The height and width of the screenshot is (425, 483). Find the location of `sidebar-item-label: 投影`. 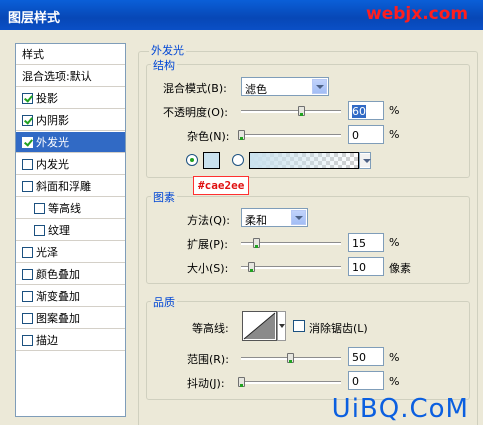

sidebar-item-label: 投影 is located at coordinates (47, 98).